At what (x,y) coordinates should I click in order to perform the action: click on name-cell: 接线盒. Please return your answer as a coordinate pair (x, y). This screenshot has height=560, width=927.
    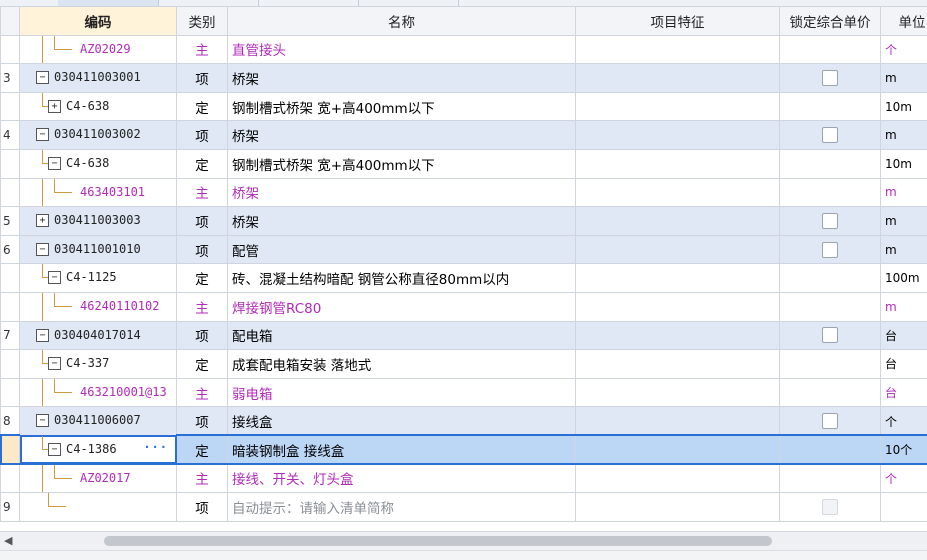
    Looking at the image, I should click on (402, 421).